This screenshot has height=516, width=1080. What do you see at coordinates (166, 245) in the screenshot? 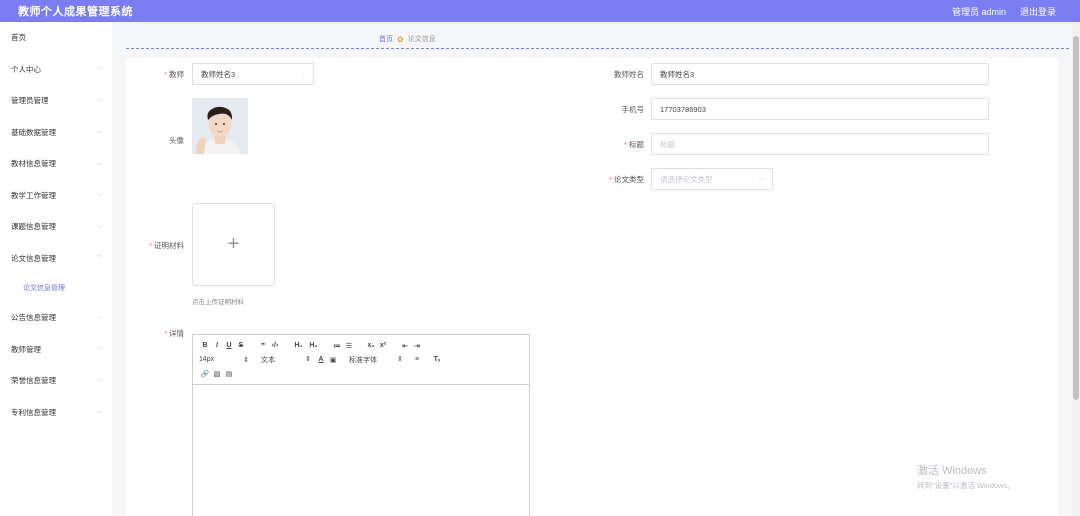
I see `proof-label: * 证明材料` at bounding box center [166, 245].